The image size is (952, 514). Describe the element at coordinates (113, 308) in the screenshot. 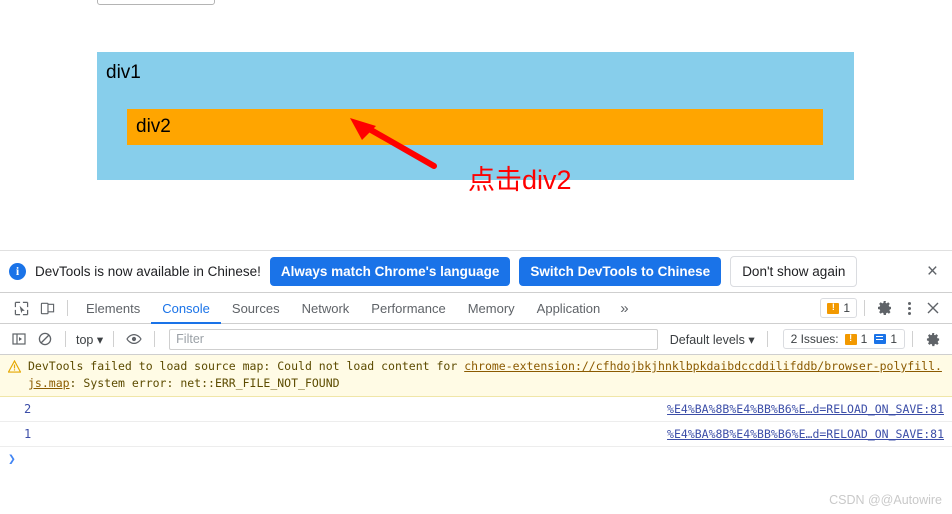

I see `tab-elements: Elements` at that location.